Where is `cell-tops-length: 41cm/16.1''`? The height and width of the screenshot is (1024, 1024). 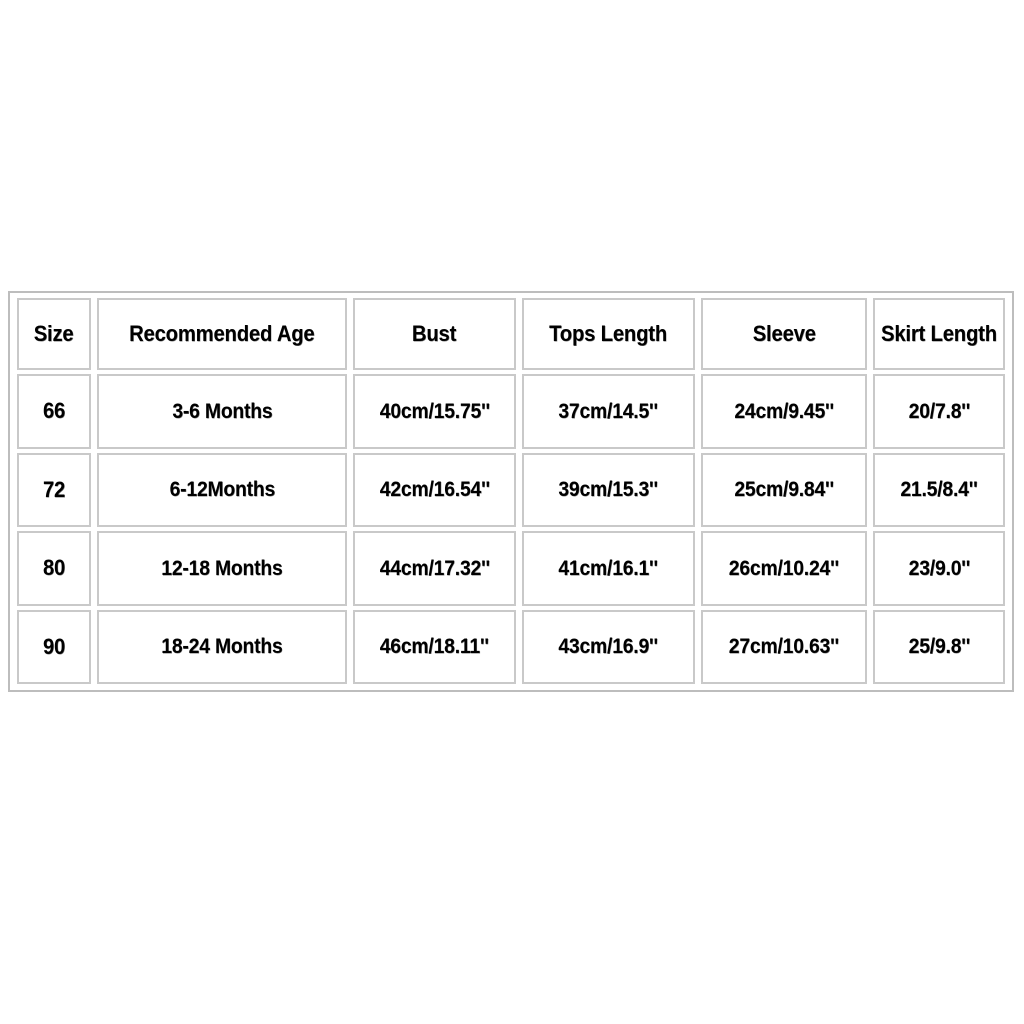 cell-tops-length: 41cm/16.1'' is located at coordinates (608, 568).